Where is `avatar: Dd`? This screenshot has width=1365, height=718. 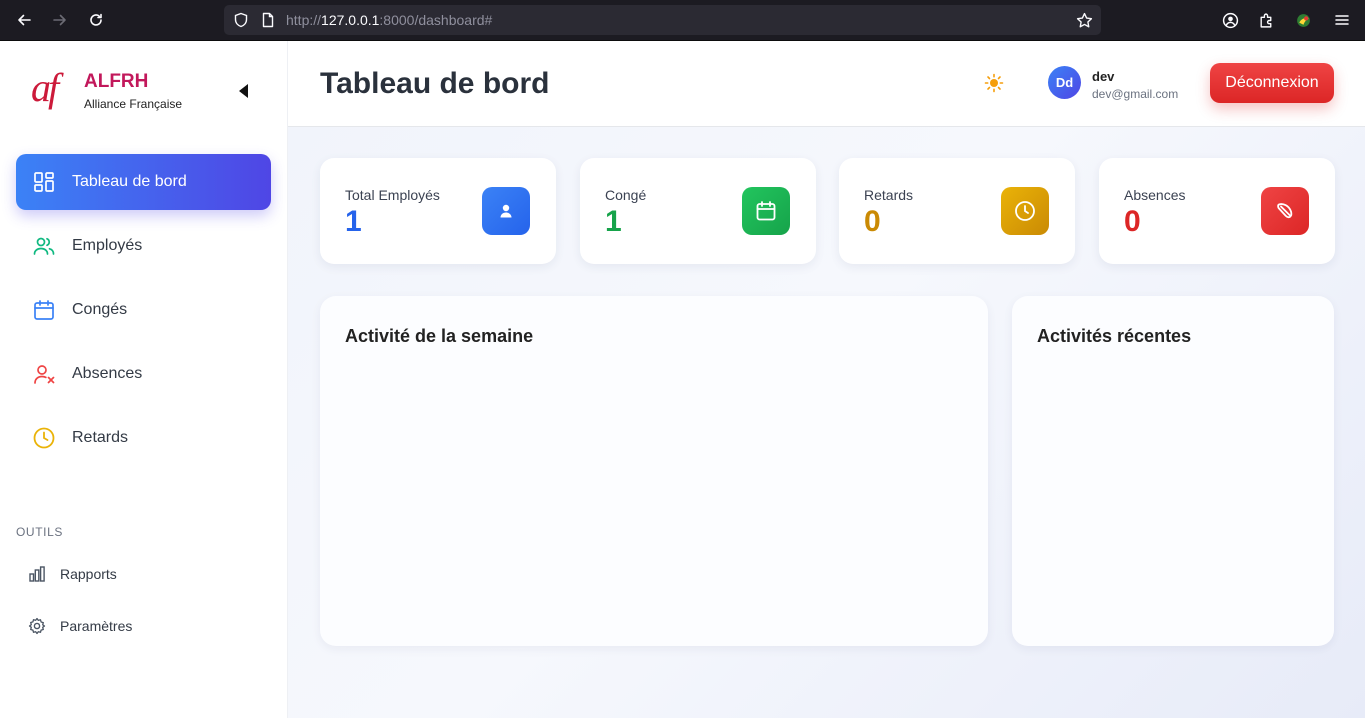 avatar: Dd is located at coordinates (1064, 82).